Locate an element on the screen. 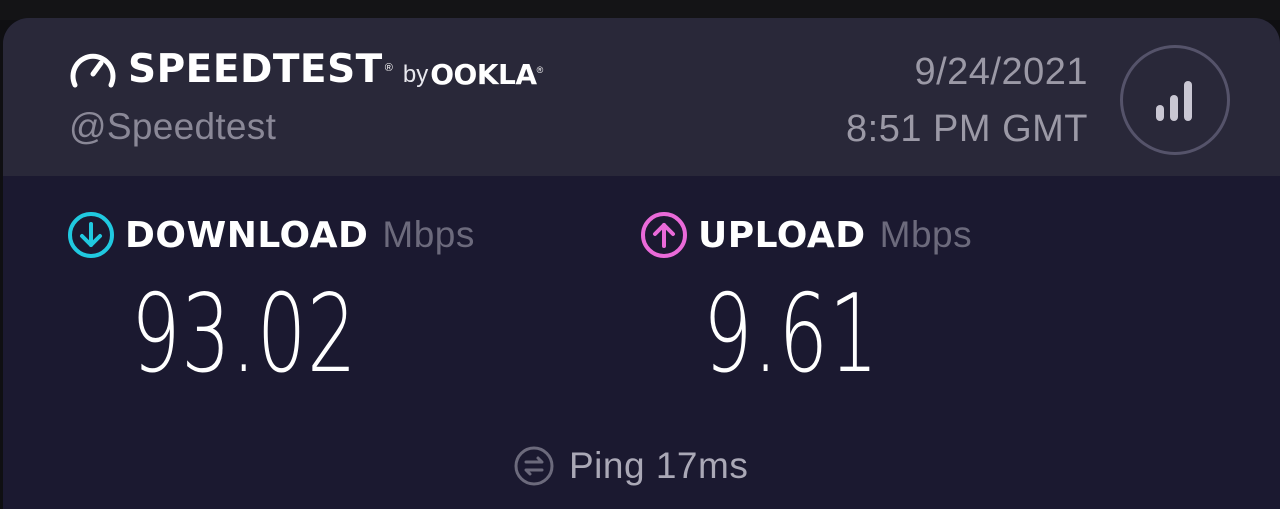 The width and height of the screenshot is (1280, 509). test-date: 9/24/2021 is located at coordinates (1001, 72).